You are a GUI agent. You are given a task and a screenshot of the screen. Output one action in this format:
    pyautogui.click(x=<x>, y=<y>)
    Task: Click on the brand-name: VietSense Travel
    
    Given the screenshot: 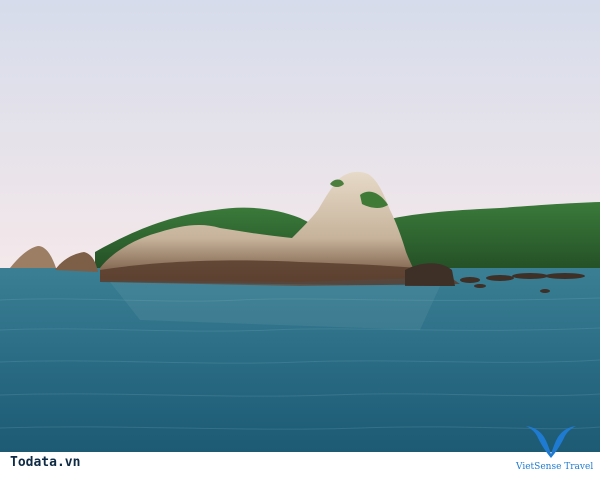 What is the action you would take?
    pyautogui.click(x=555, y=467)
    